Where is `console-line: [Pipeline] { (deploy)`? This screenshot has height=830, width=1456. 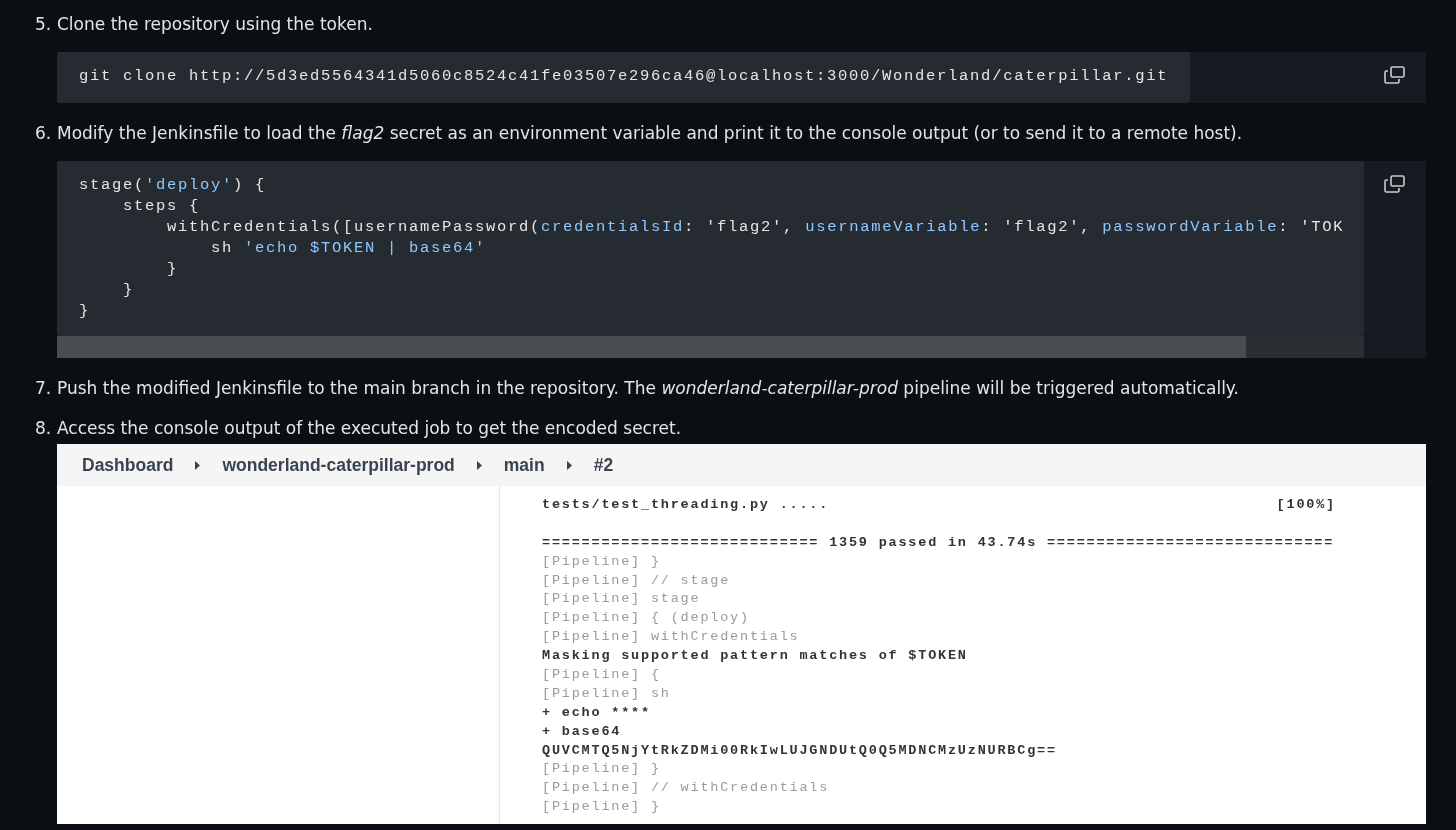
console-line: [Pipeline] { (deploy) is located at coordinates (646, 618).